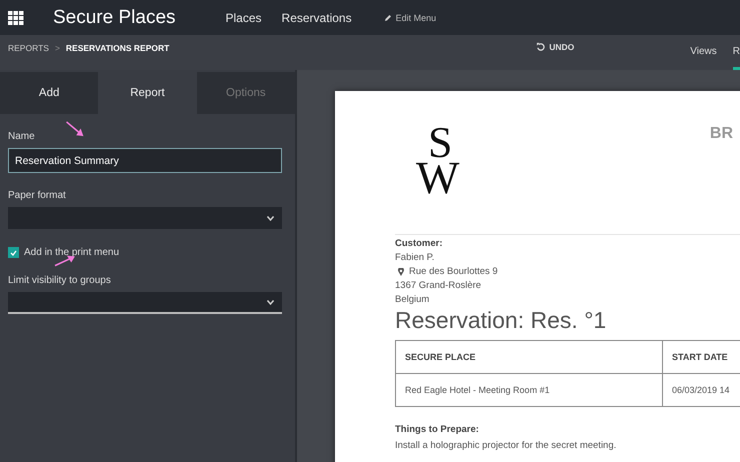 The image size is (740, 462). I want to click on field-label: Limit visibility to groups, so click(60, 280).